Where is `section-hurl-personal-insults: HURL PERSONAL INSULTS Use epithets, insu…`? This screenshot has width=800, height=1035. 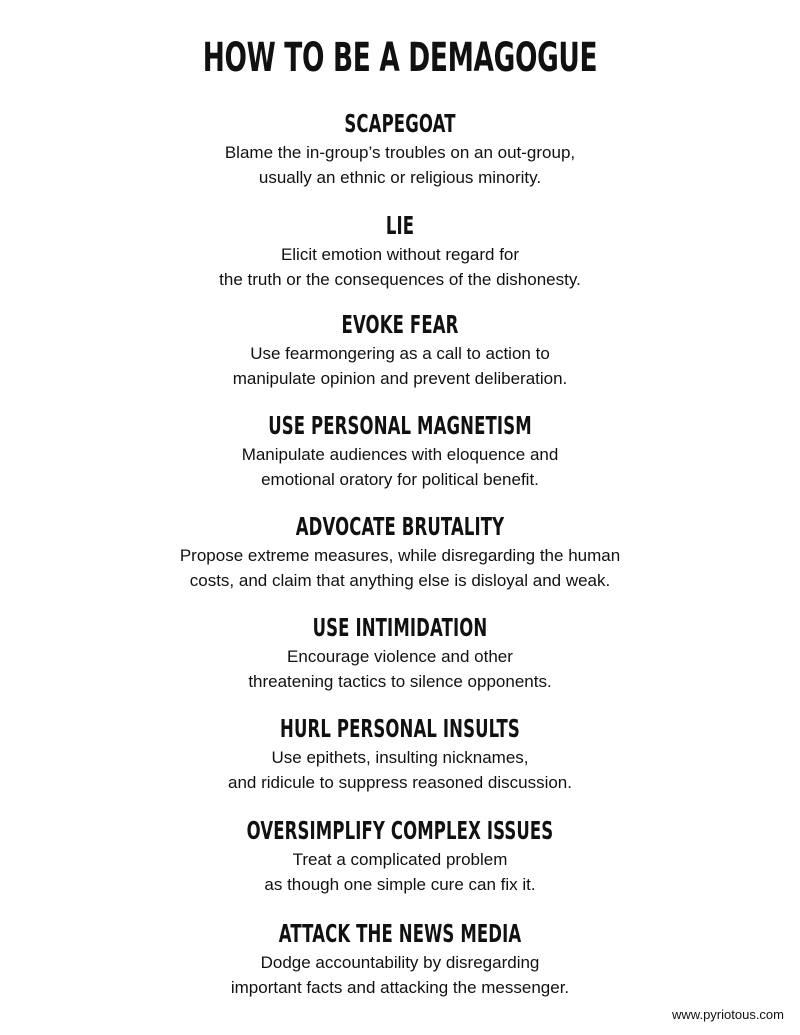 section-hurl-personal-insults: HURL PERSONAL INSULTS Use epithets, insu… is located at coordinates (400, 754).